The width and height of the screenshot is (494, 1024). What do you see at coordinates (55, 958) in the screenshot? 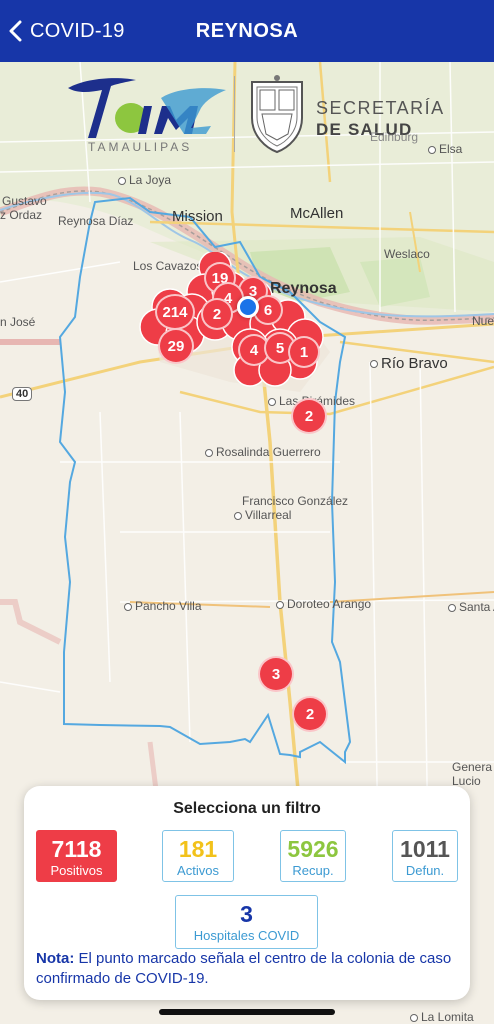
I see `note-label: Nota:` at bounding box center [55, 958].